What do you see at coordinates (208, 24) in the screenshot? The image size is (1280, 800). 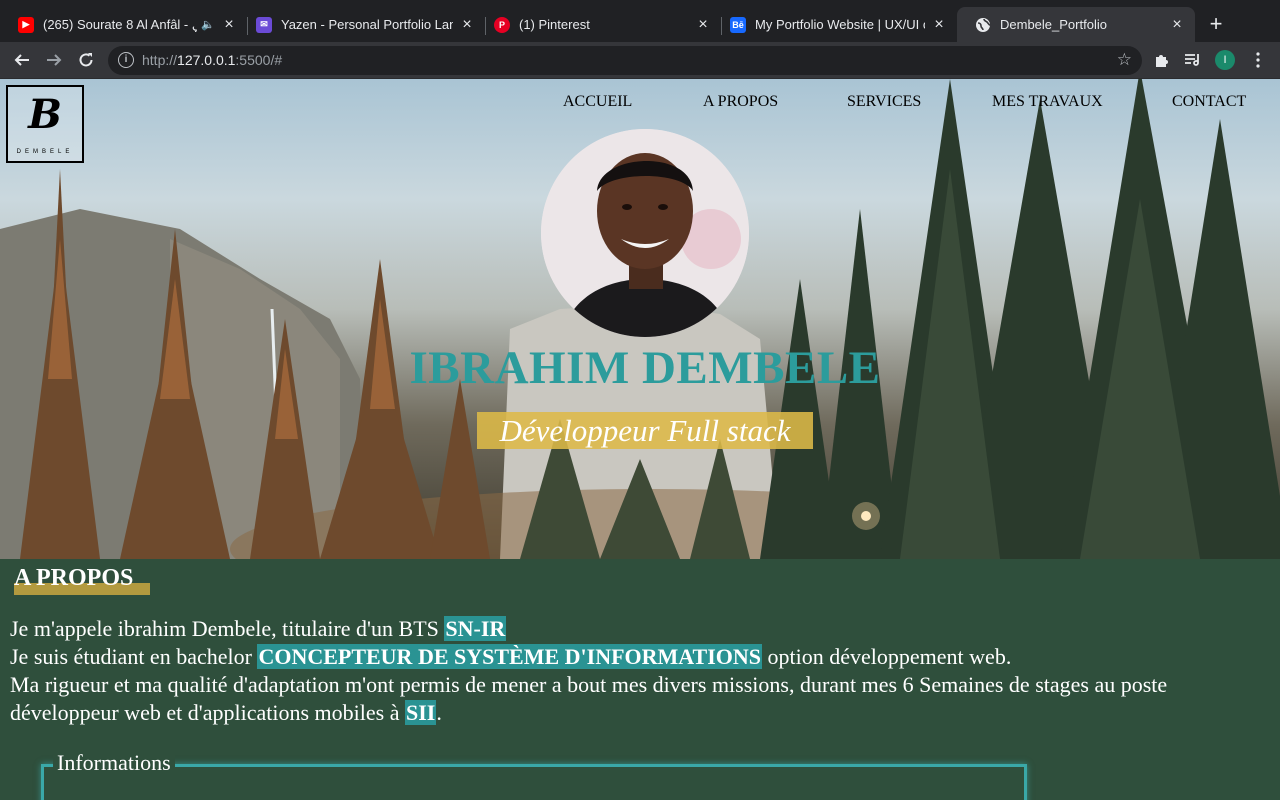 I see `audio-playing-icon: 🔈` at bounding box center [208, 24].